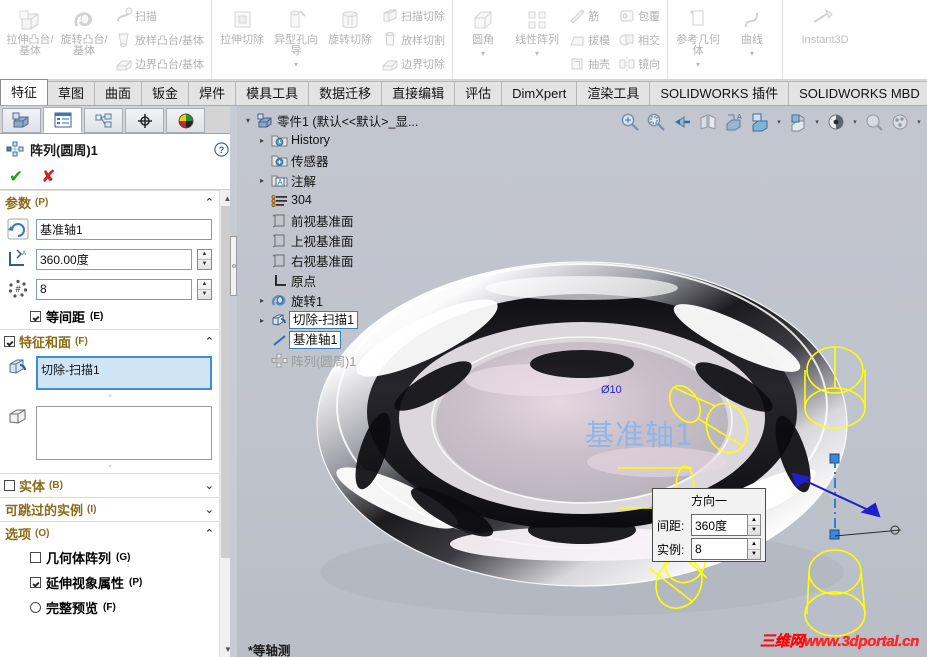 Image resolution: width=927 pixels, height=657 pixels. Describe the element at coordinates (16, 176) in the screenshot. I see `confirm-button: ✔` at that location.